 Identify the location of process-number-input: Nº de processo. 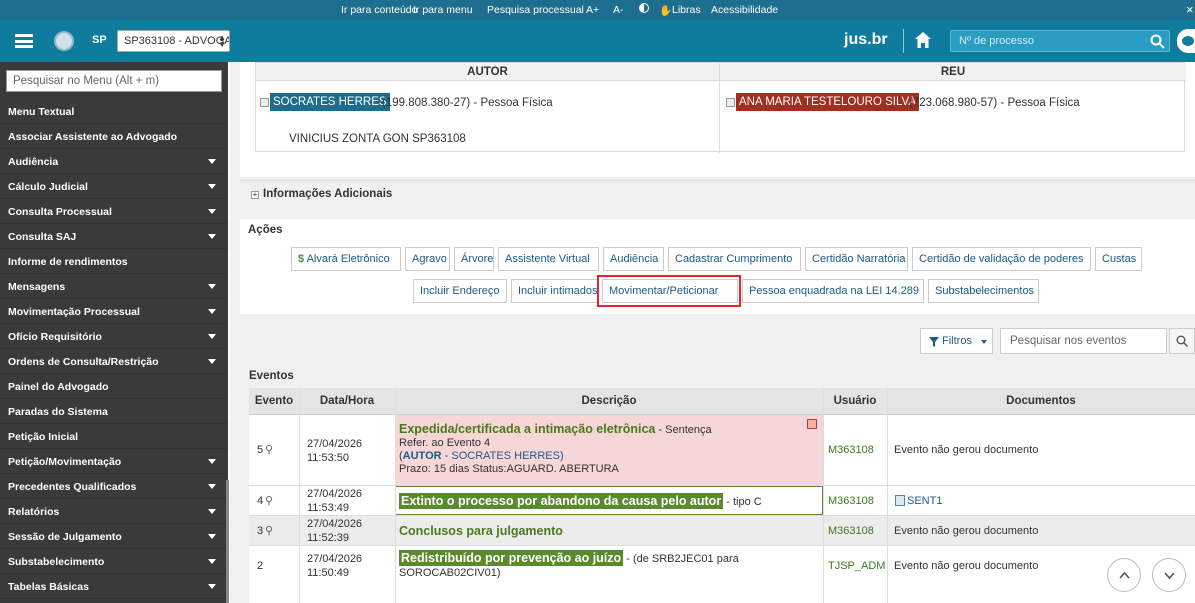
(1060, 41).